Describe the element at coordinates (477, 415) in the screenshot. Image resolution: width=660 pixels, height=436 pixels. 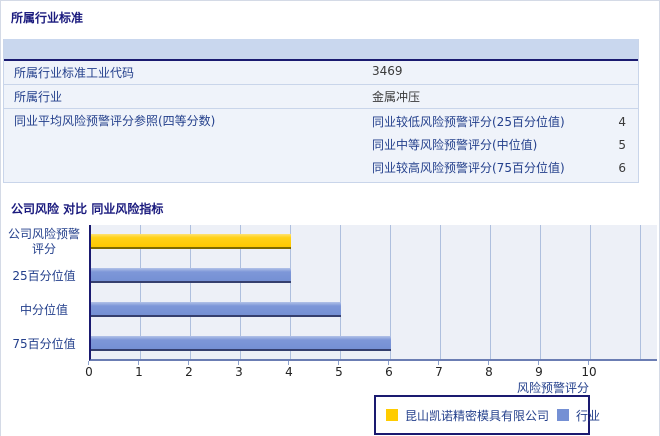
I see `company-series-legend-label: 昆山凯诺精密模具有限公司` at that location.